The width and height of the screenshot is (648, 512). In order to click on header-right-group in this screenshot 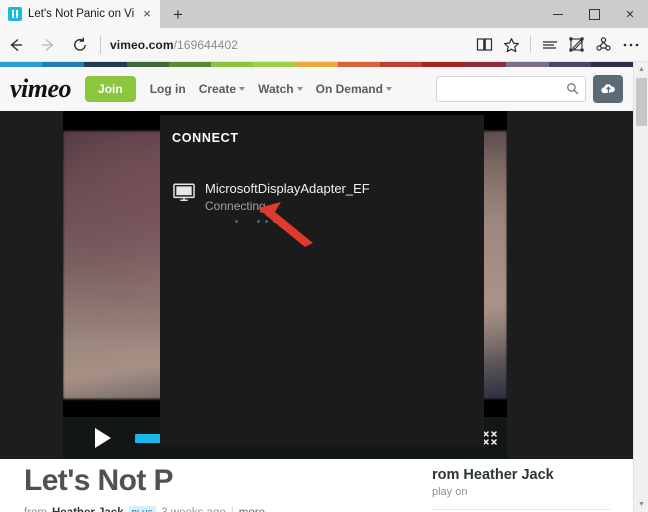, I will do `click(529, 89)`.